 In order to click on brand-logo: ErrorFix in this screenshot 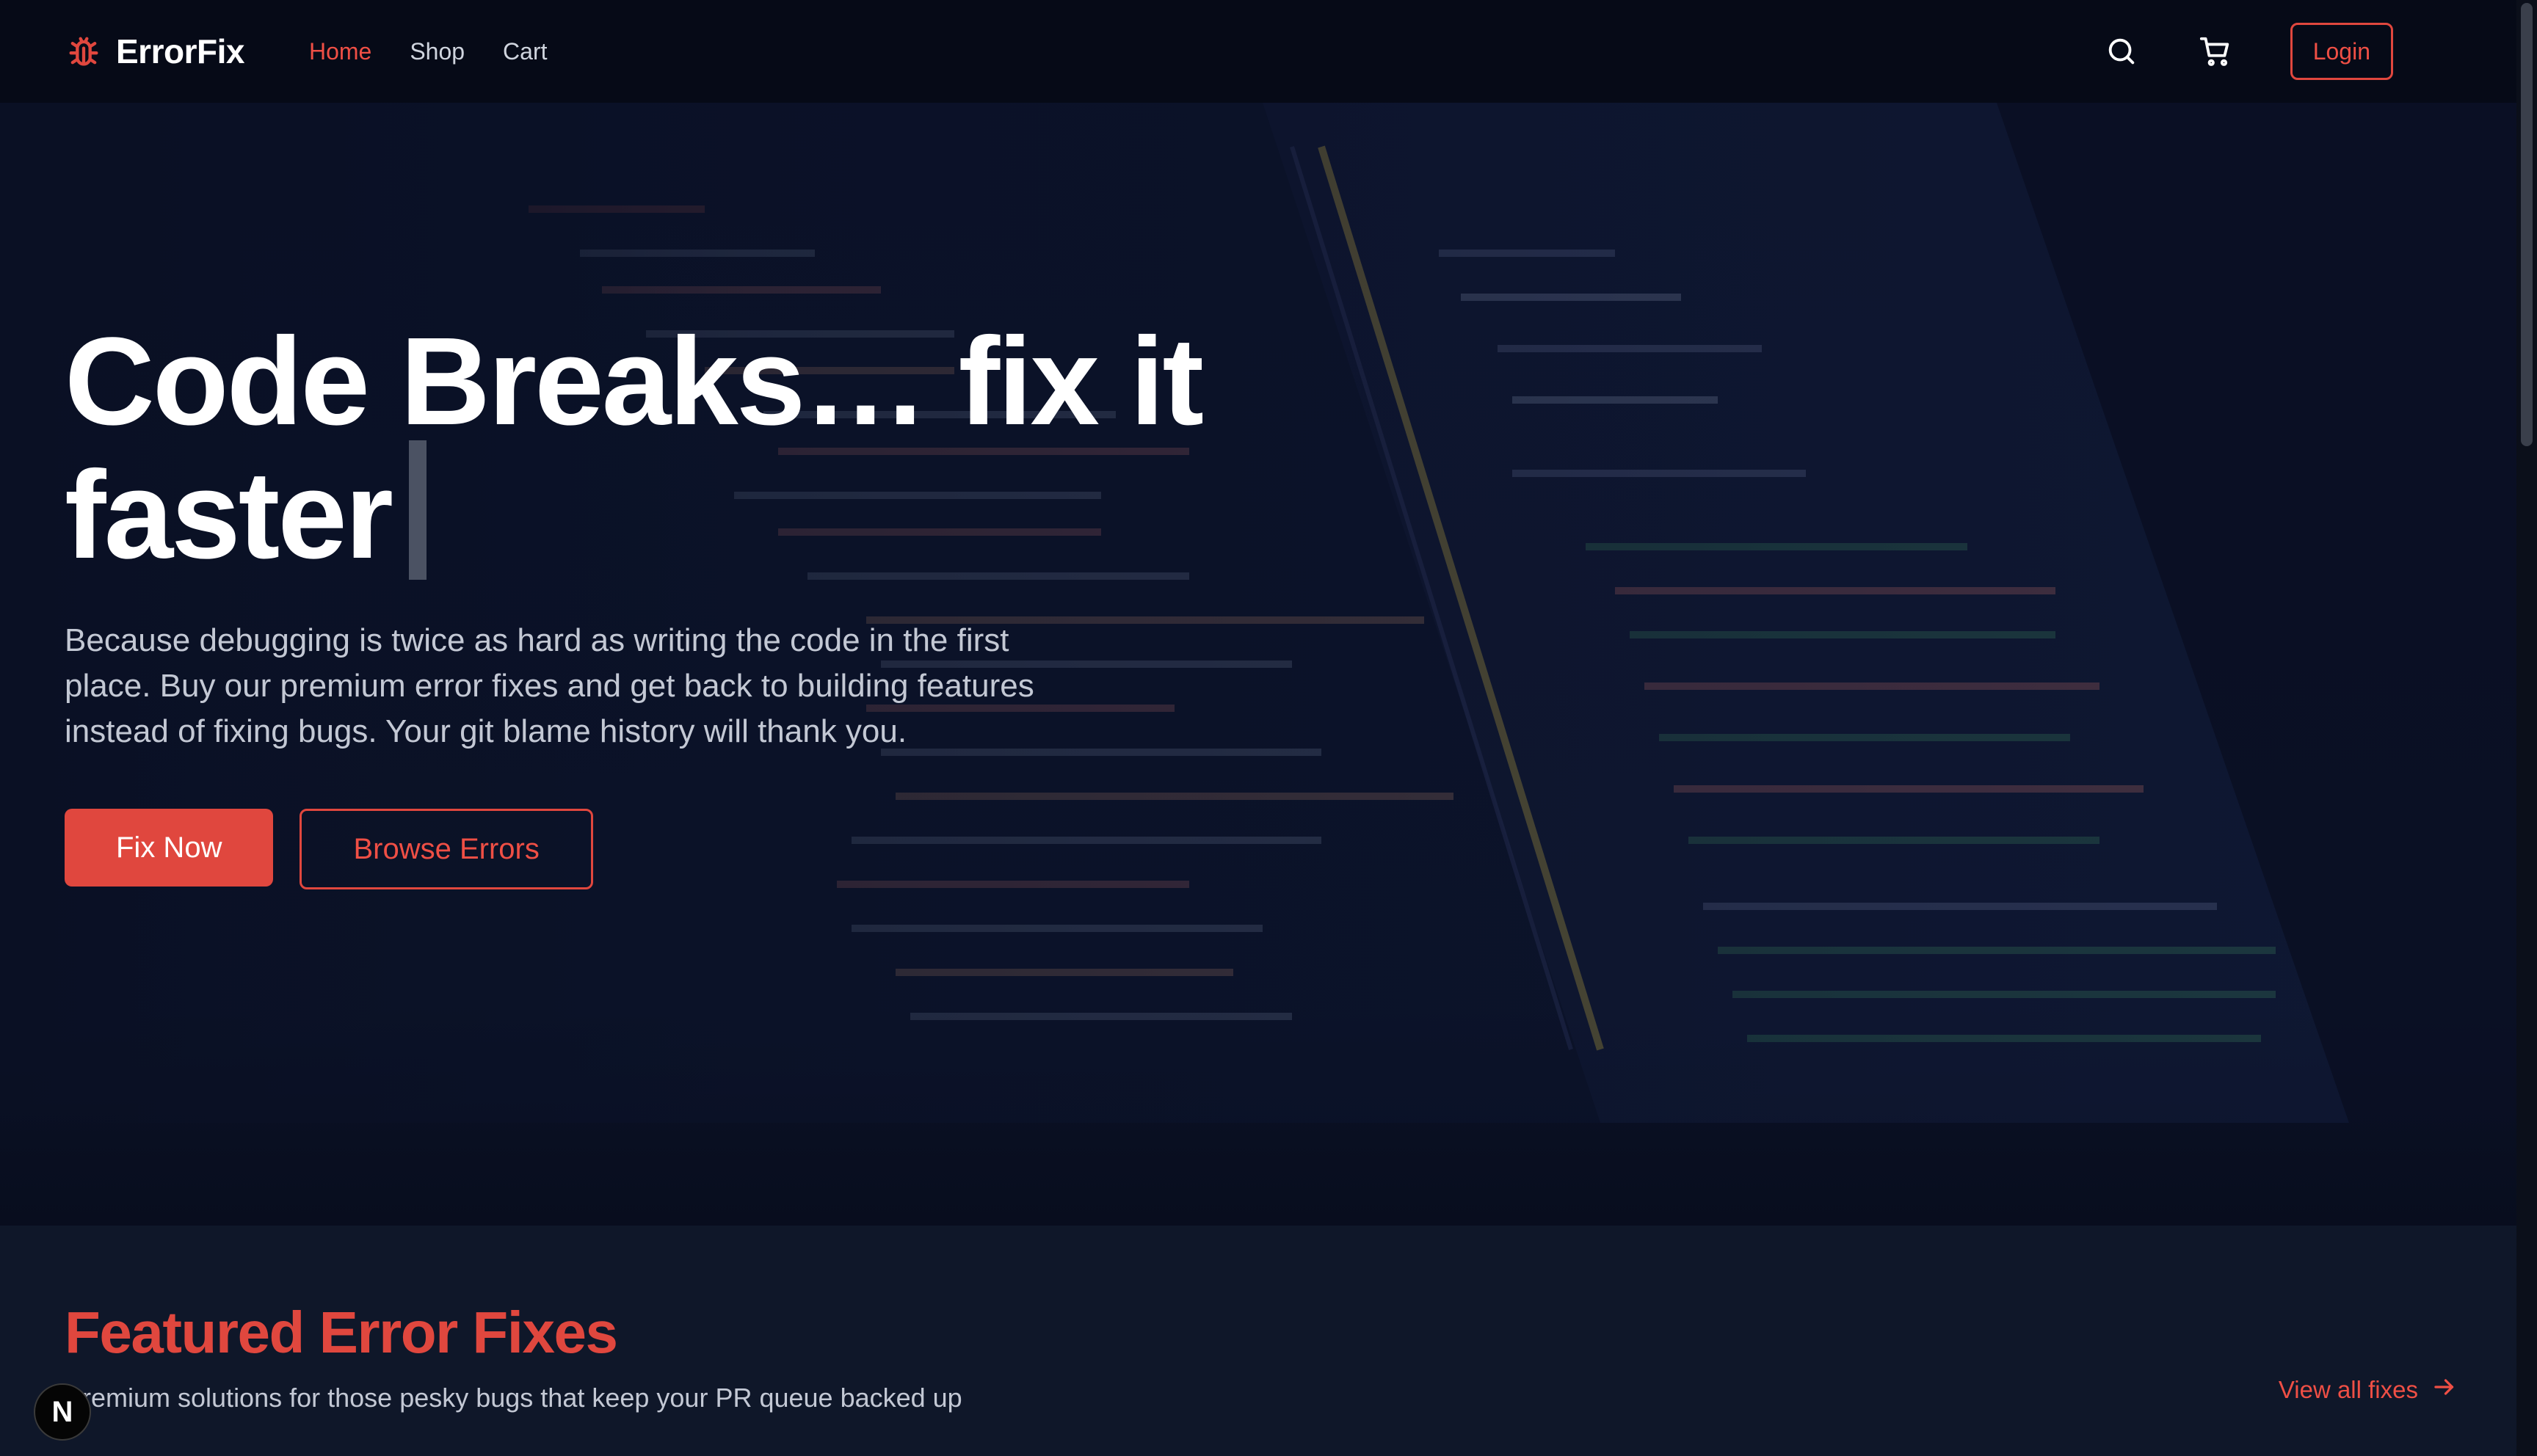, I will do `click(154, 51)`.